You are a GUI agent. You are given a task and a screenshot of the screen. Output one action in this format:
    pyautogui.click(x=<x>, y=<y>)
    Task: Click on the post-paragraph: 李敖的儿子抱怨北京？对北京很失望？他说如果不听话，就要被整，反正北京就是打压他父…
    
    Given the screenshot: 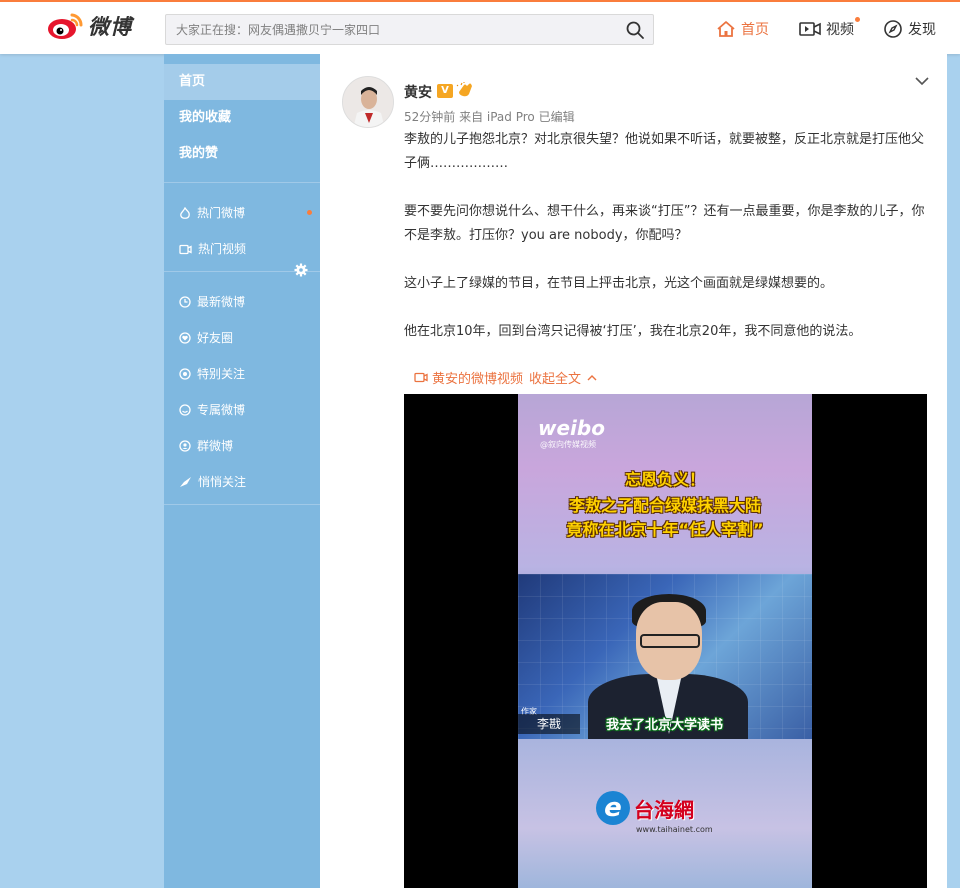 What is the action you would take?
    pyautogui.click(x=664, y=151)
    